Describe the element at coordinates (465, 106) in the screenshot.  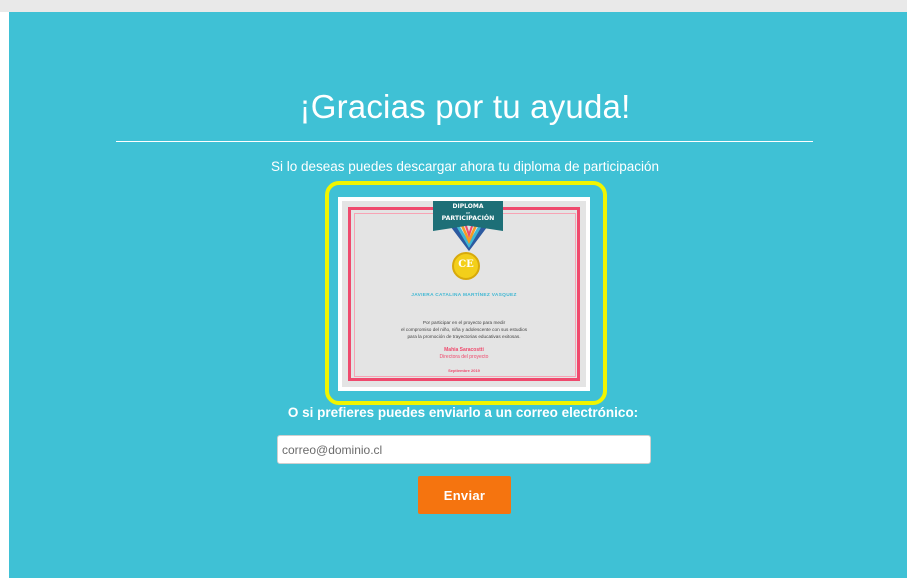
I see `page-title: ¡Gracias por tu ayuda!` at that location.